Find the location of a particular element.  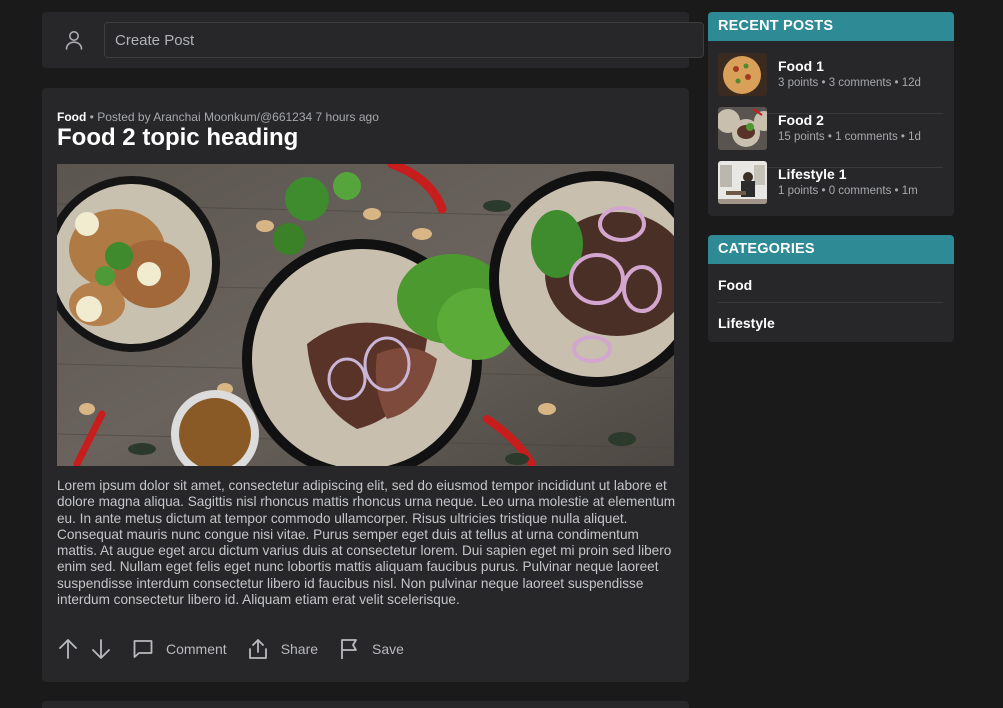

recent-post-stats: 3 points • 3 comments • 12d is located at coordinates (849, 83).